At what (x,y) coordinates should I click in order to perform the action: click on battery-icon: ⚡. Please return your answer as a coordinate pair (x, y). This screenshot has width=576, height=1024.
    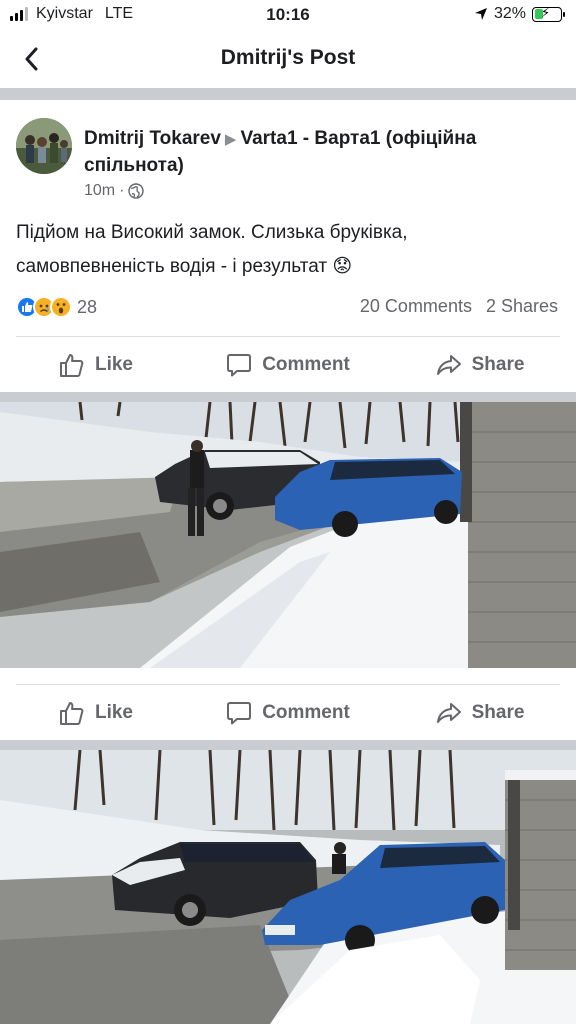
    Looking at the image, I should click on (548, 13).